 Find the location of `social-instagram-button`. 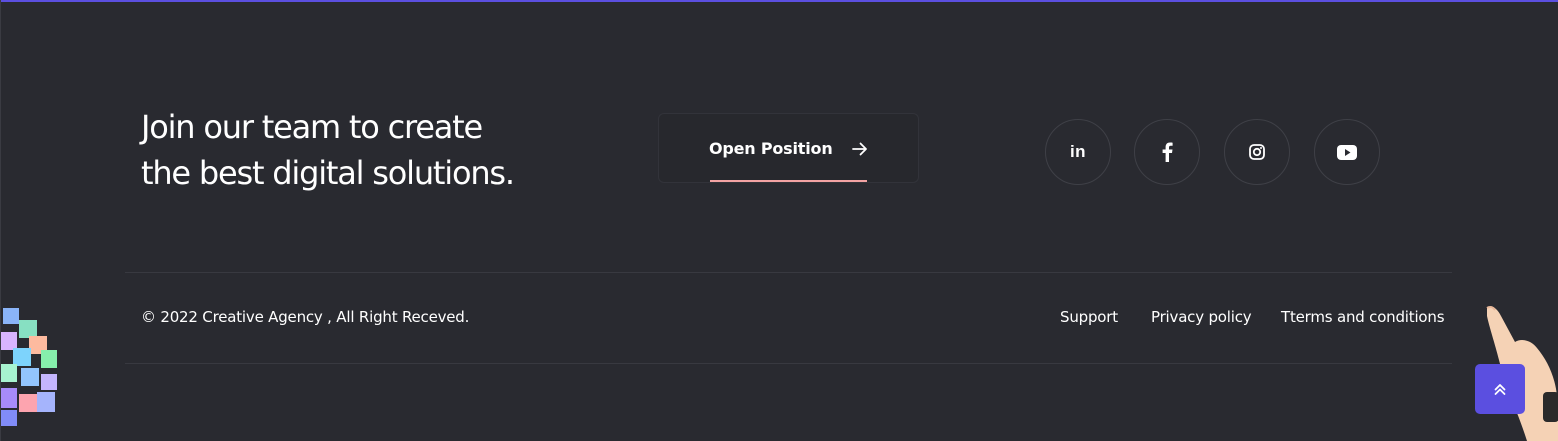

social-instagram-button is located at coordinates (1257, 152).